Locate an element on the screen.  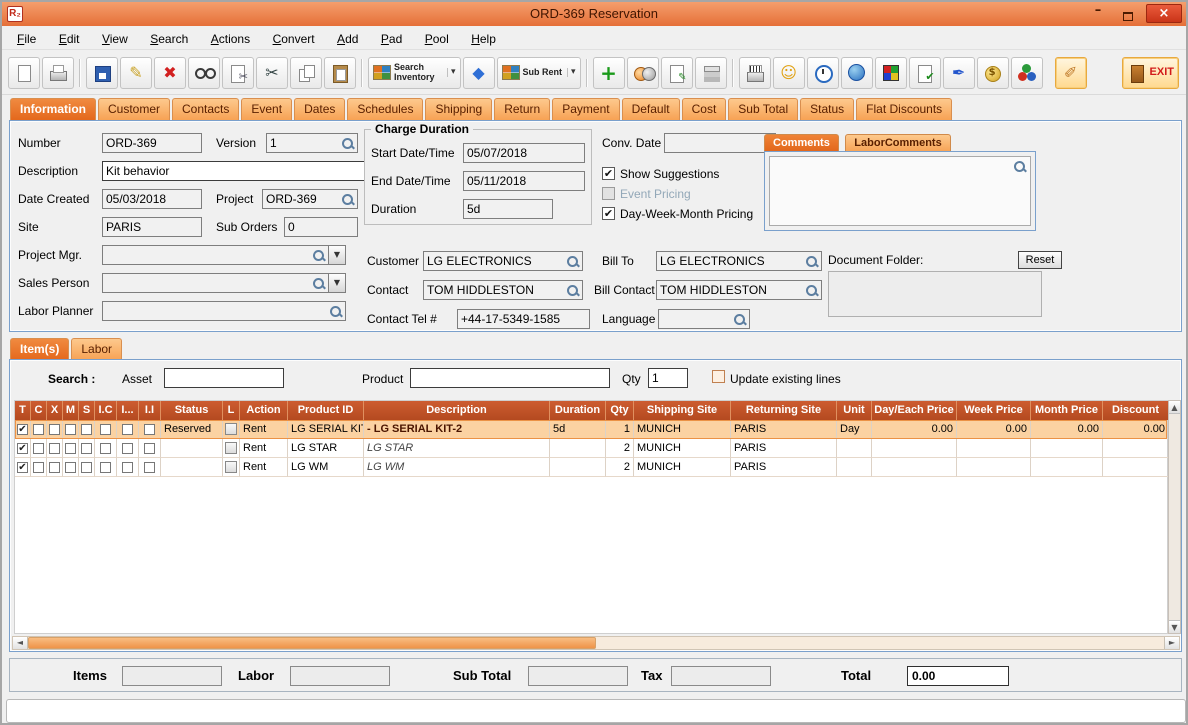
project-mgr-dropdown-button: ▼ is located at coordinates (337, 255).